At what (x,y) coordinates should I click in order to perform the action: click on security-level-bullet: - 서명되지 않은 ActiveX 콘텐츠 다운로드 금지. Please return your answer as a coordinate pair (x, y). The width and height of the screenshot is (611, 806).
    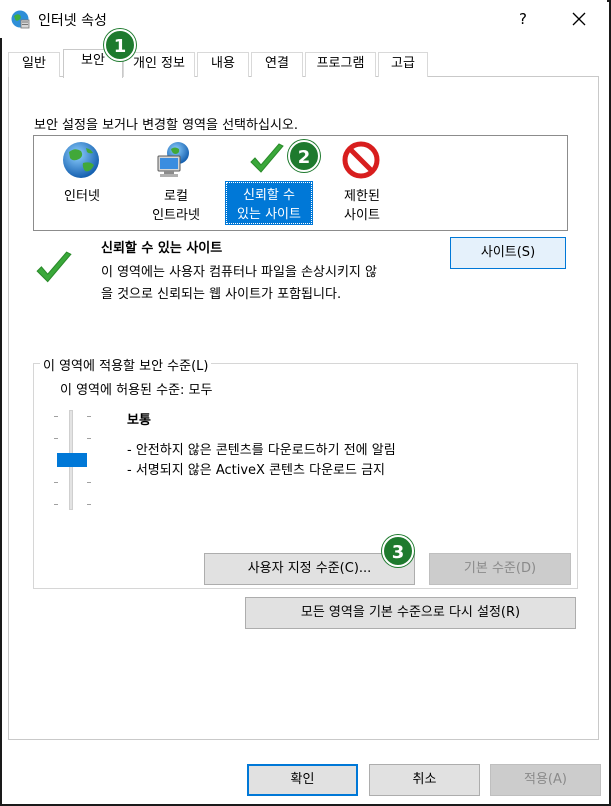
    Looking at the image, I should click on (256, 470).